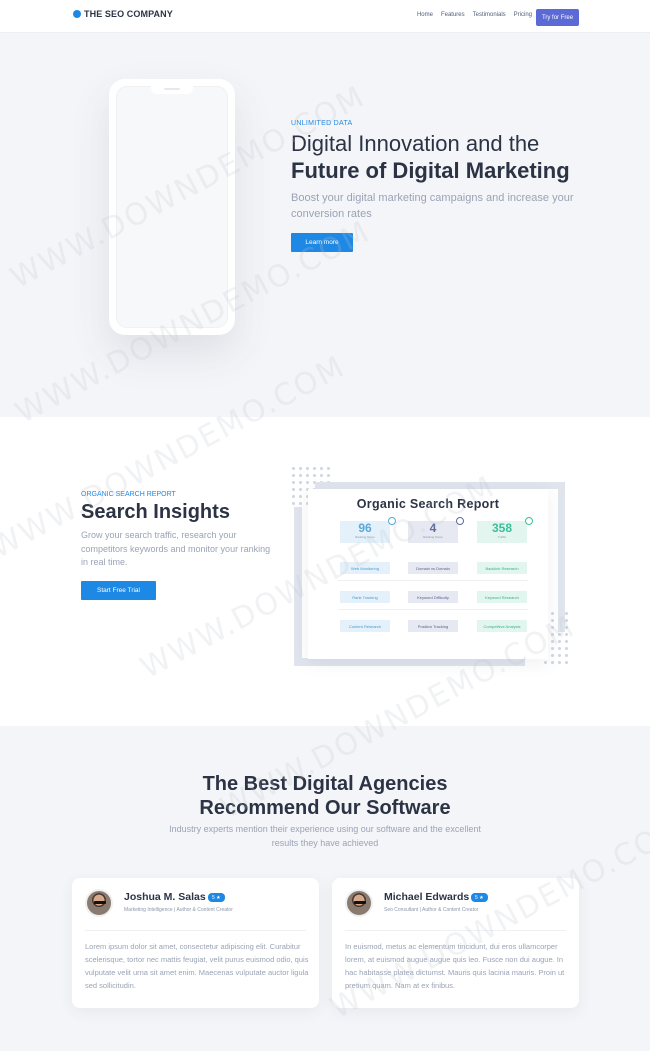 The width and height of the screenshot is (650, 1051). I want to click on logo-dot-icon, so click(77, 14).